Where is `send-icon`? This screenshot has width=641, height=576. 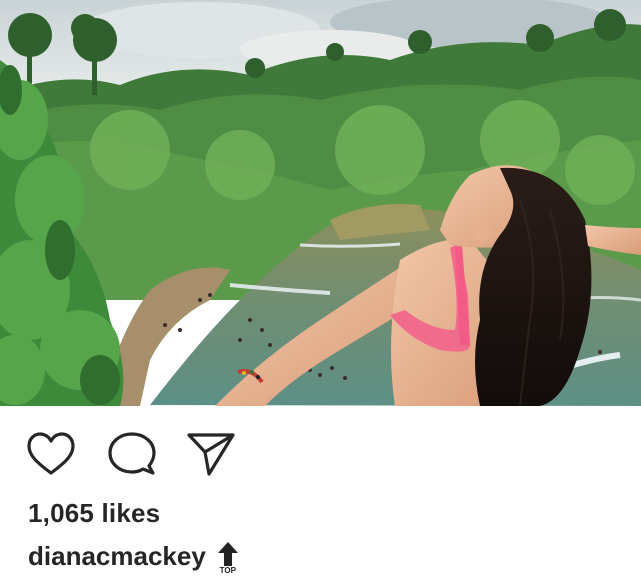
send-icon is located at coordinates (211, 455).